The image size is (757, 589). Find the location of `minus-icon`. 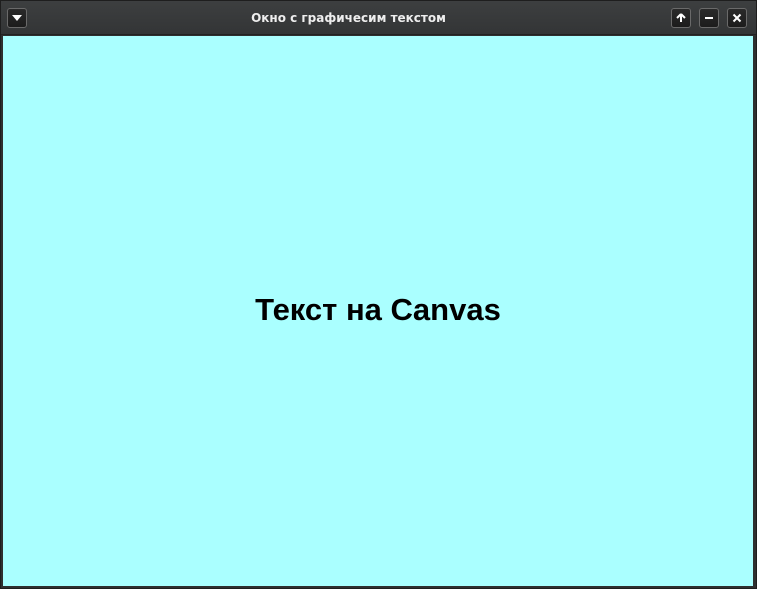

minus-icon is located at coordinates (709, 18).